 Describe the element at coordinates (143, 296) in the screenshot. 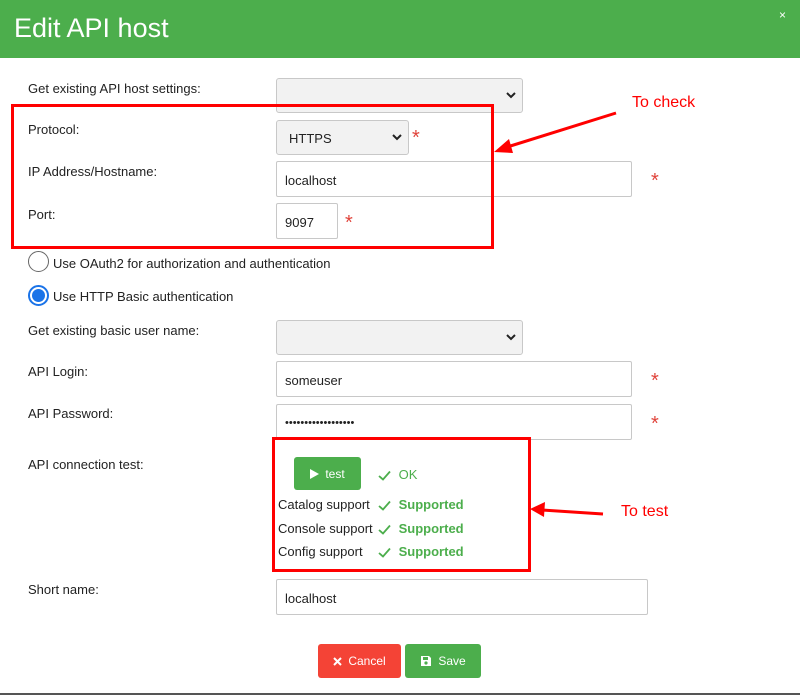

I see `basic-auth-radio-label: Use HTTP Basic authentication` at that location.